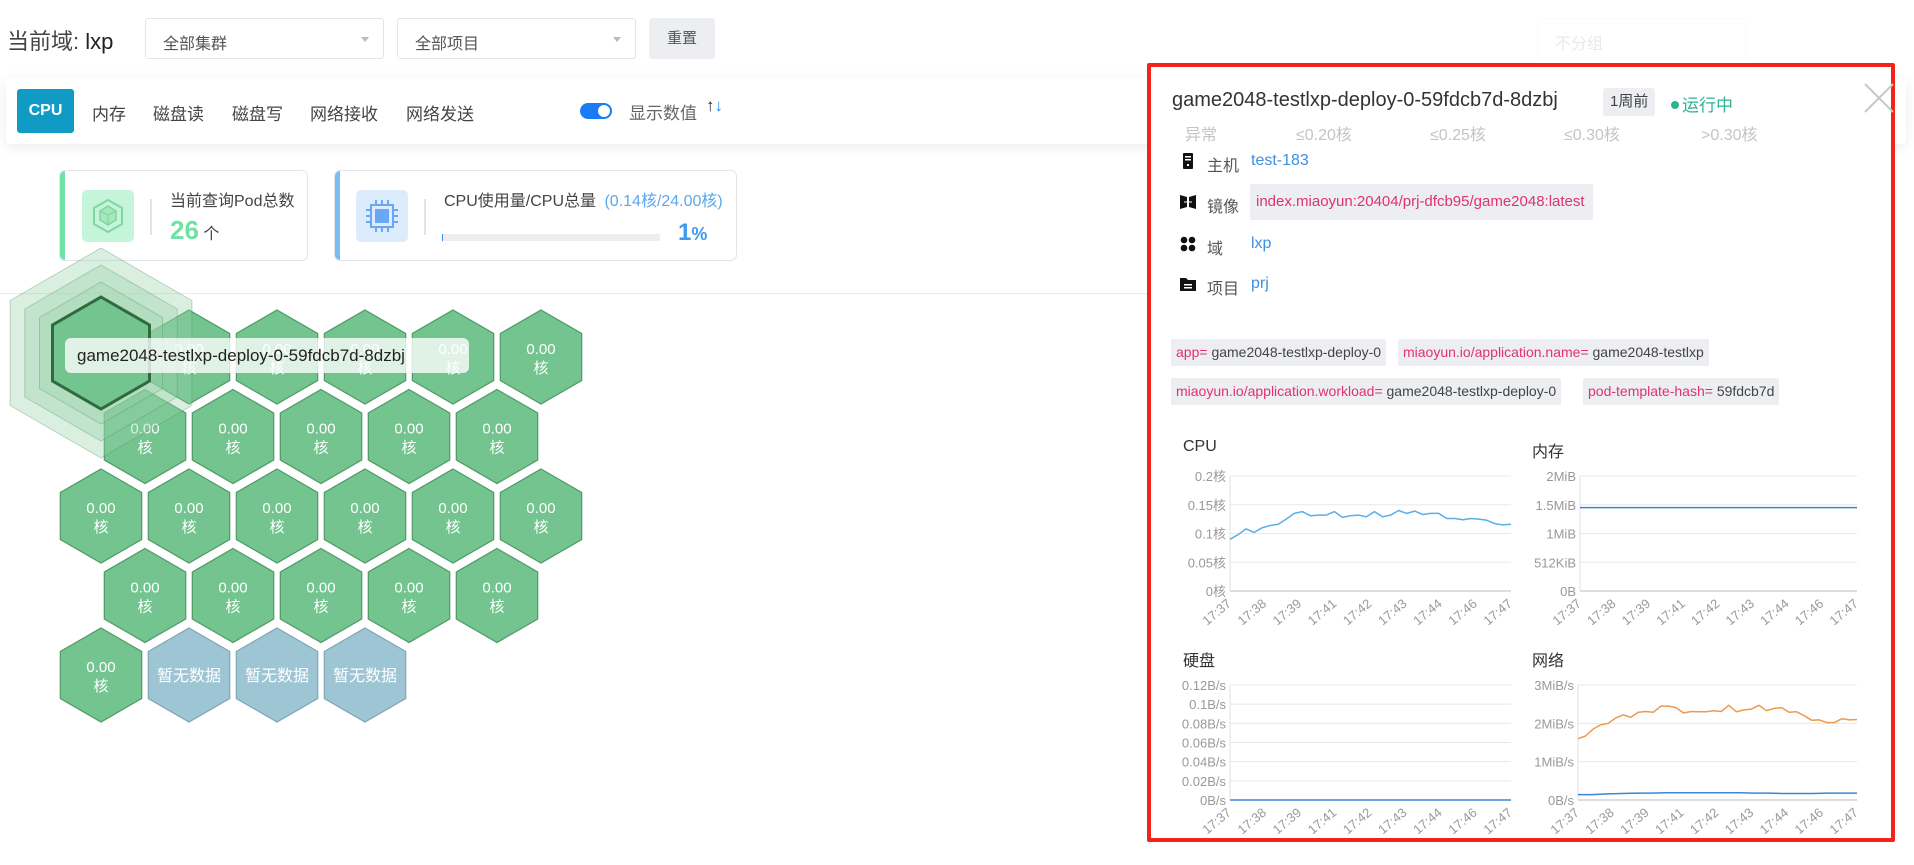 This screenshot has width=1914, height=865. What do you see at coordinates (99, 41) in the screenshot?
I see `current-domain-value: lxp` at bounding box center [99, 41].